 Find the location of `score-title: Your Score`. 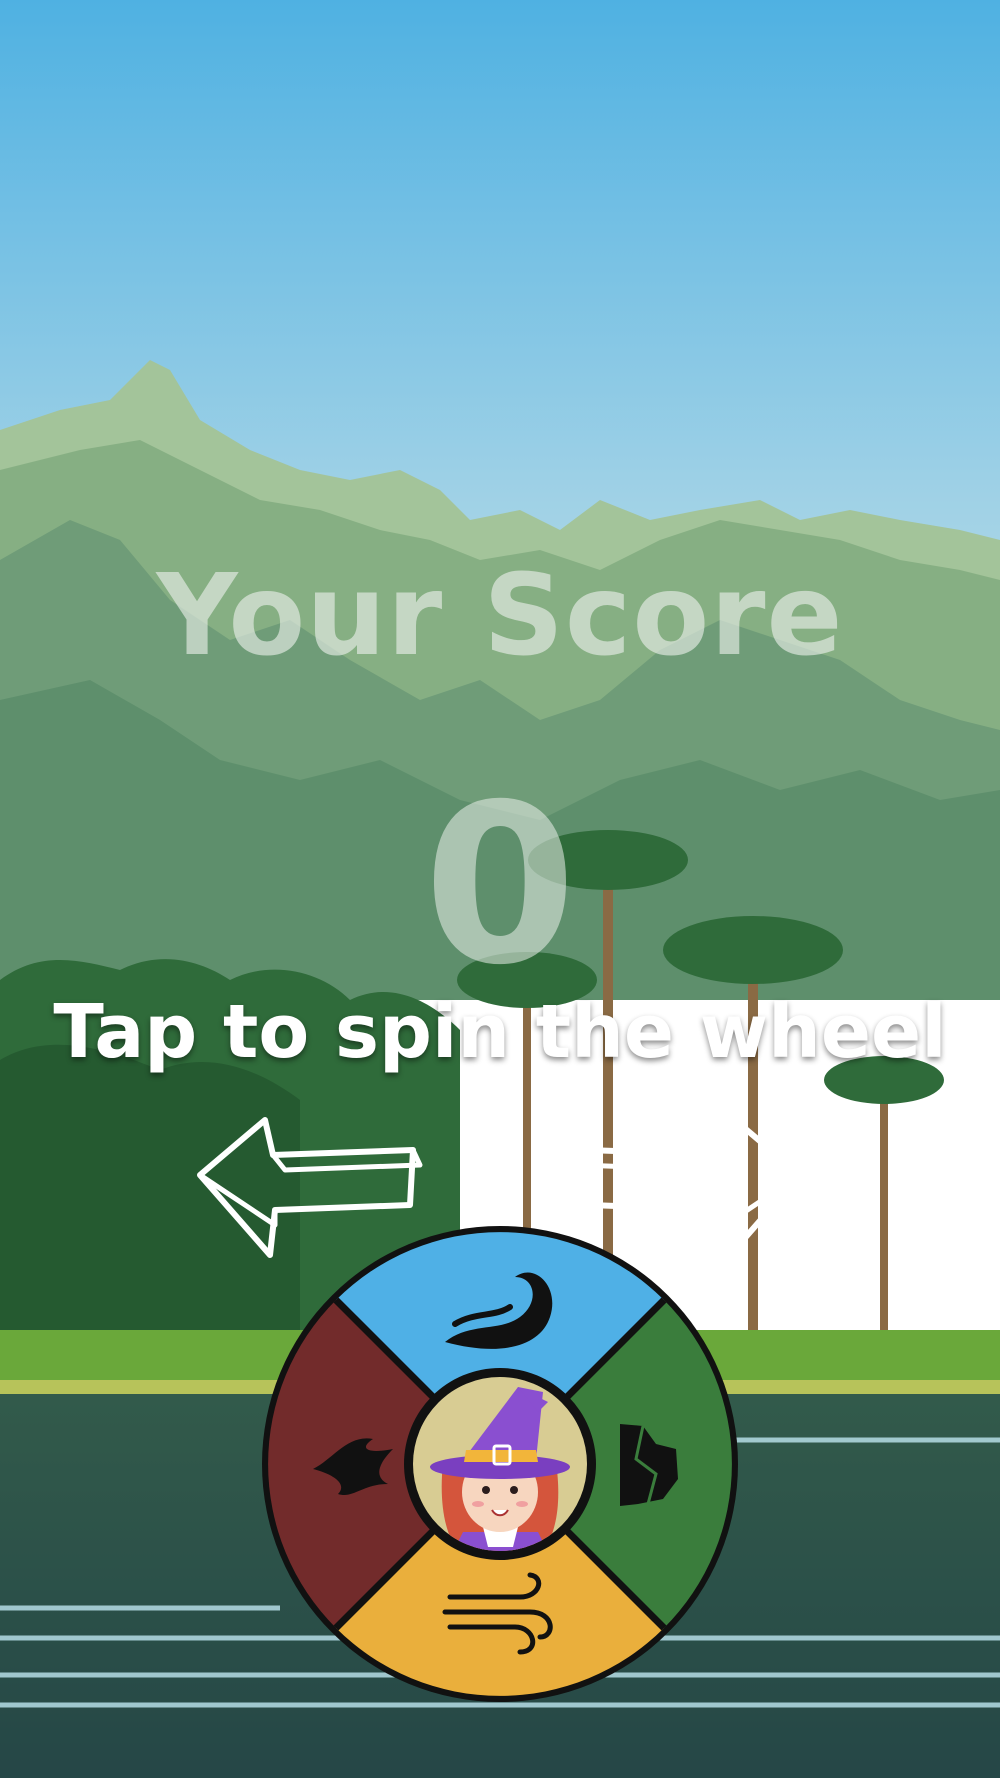

score-title: Your Score is located at coordinates (500, 616).